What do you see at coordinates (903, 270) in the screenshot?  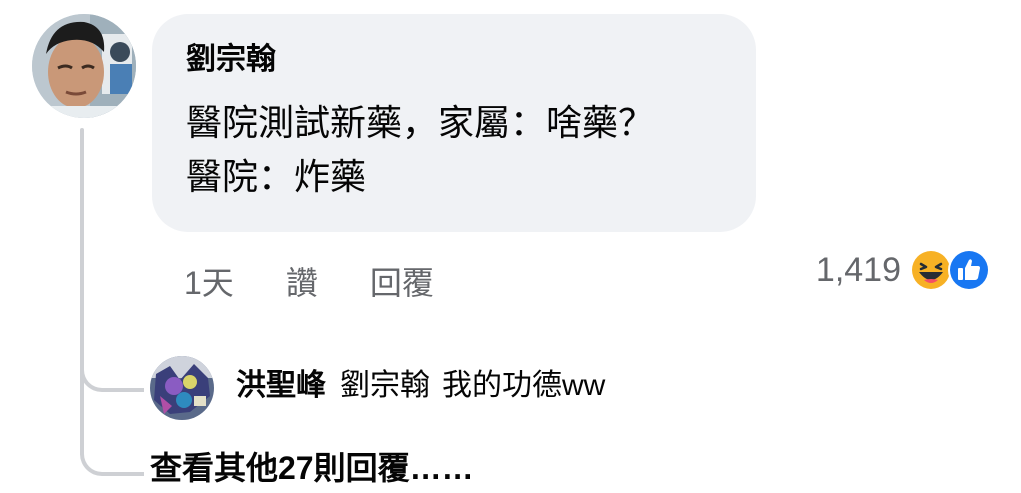 I see `reaction-summary: 1,419` at bounding box center [903, 270].